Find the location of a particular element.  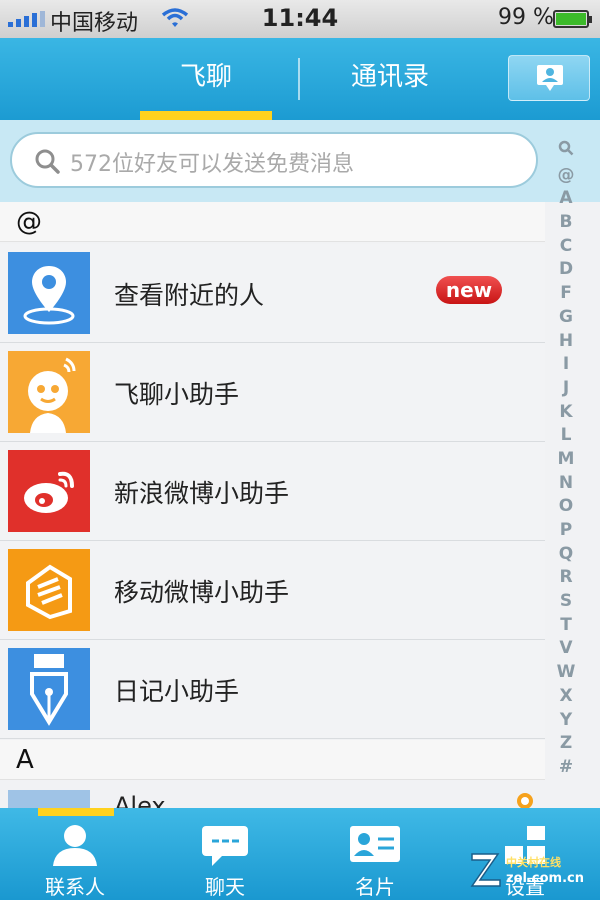

contact-card-icon is located at coordinates (550, 78).